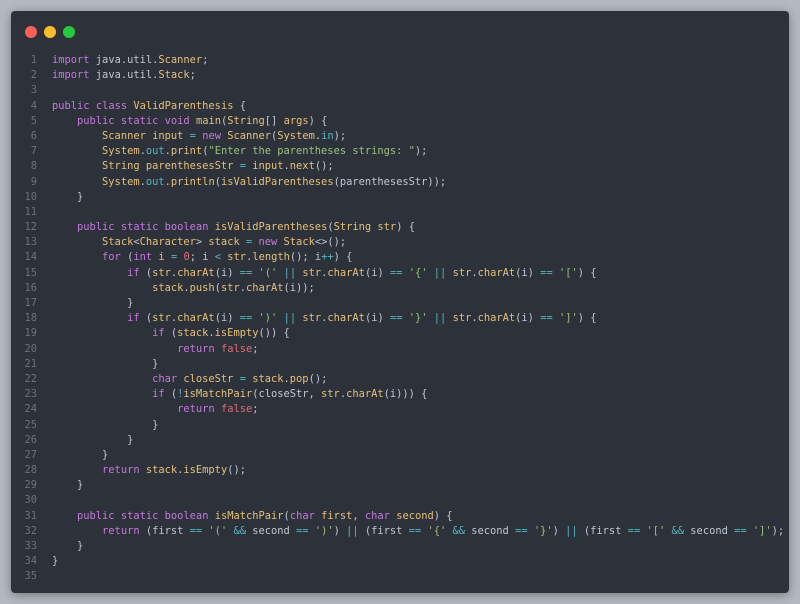 Image resolution: width=800 pixels, height=604 pixels. I want to click on code-token: (i))) {, so click(405, 394).